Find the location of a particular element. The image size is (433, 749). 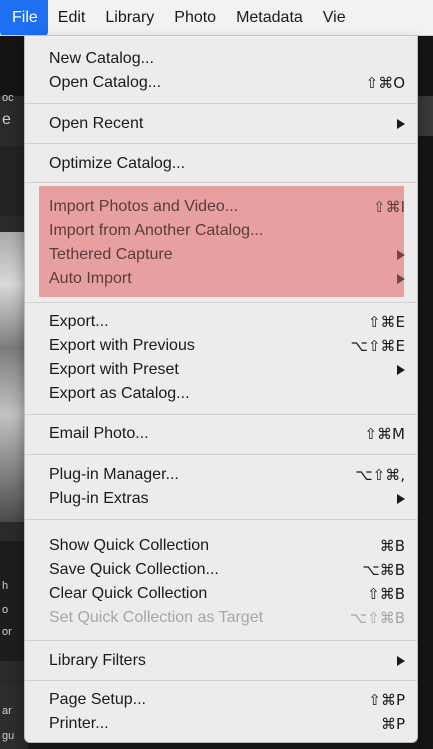

menu-item-set-quick-collection-target: Set Quick Collection as Target ⌥⇧⌘B is located at coordinates (221, 618).